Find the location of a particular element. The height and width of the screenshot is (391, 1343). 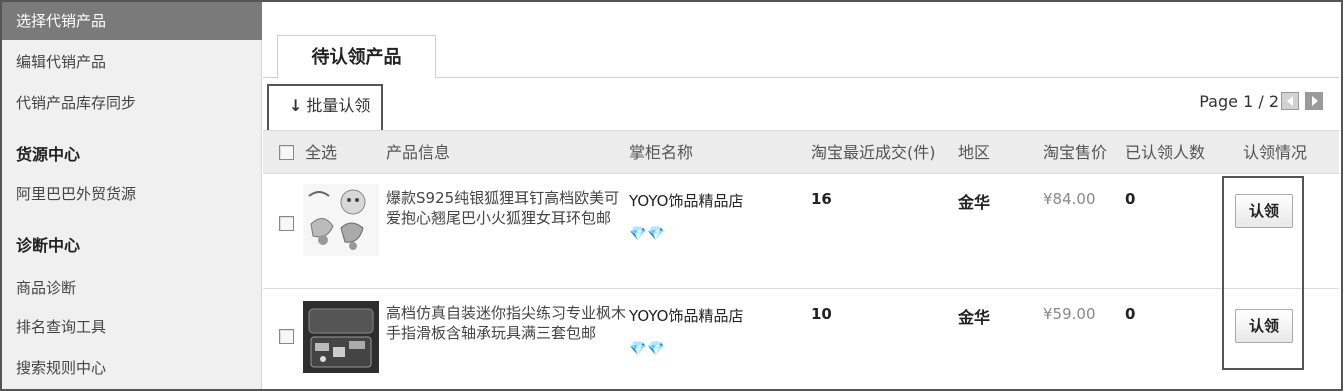

header-claim-status: 认领情况 is located at coordinates (1275, 152).